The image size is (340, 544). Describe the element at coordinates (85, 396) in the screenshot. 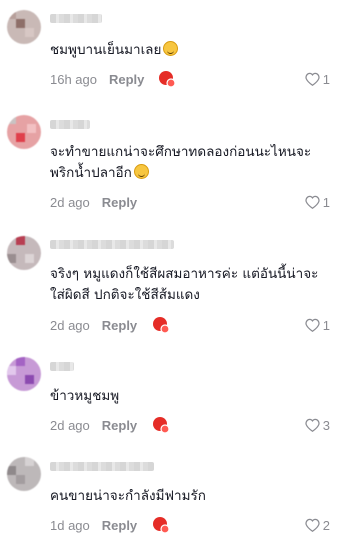

I see `comment-text: ข้าวหมูชมพู` at that location.